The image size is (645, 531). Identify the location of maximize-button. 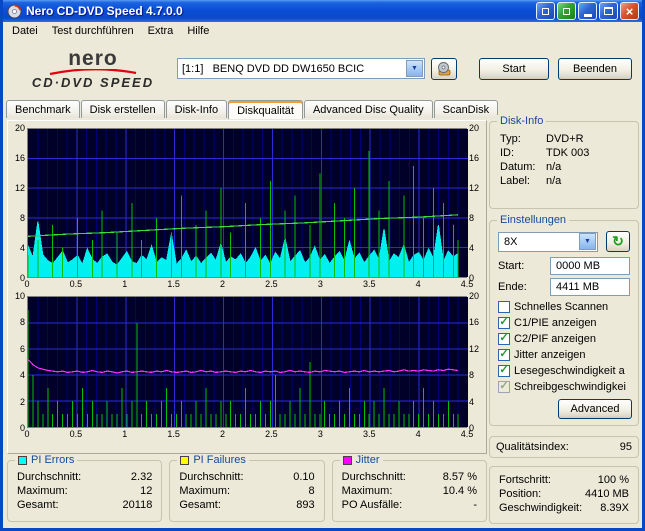
(608, 11).